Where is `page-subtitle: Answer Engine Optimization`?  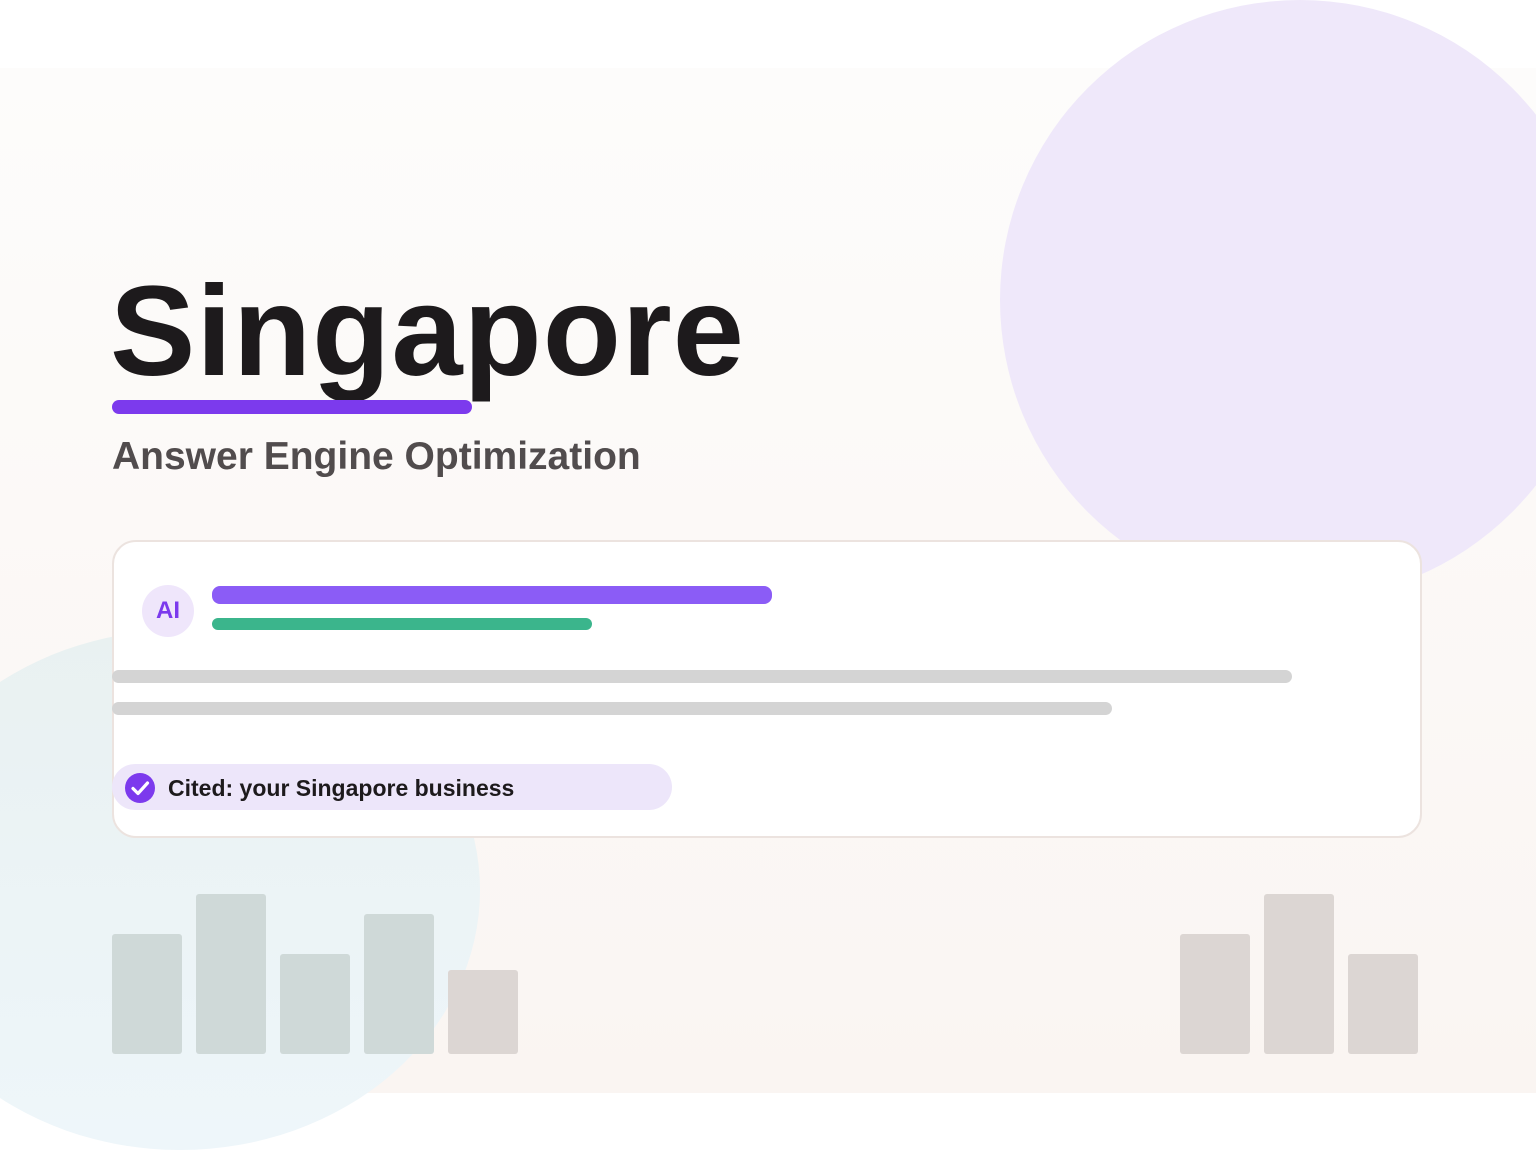 page-subtitle: Answer Engine Optimization is located at coordinates (376, 456).